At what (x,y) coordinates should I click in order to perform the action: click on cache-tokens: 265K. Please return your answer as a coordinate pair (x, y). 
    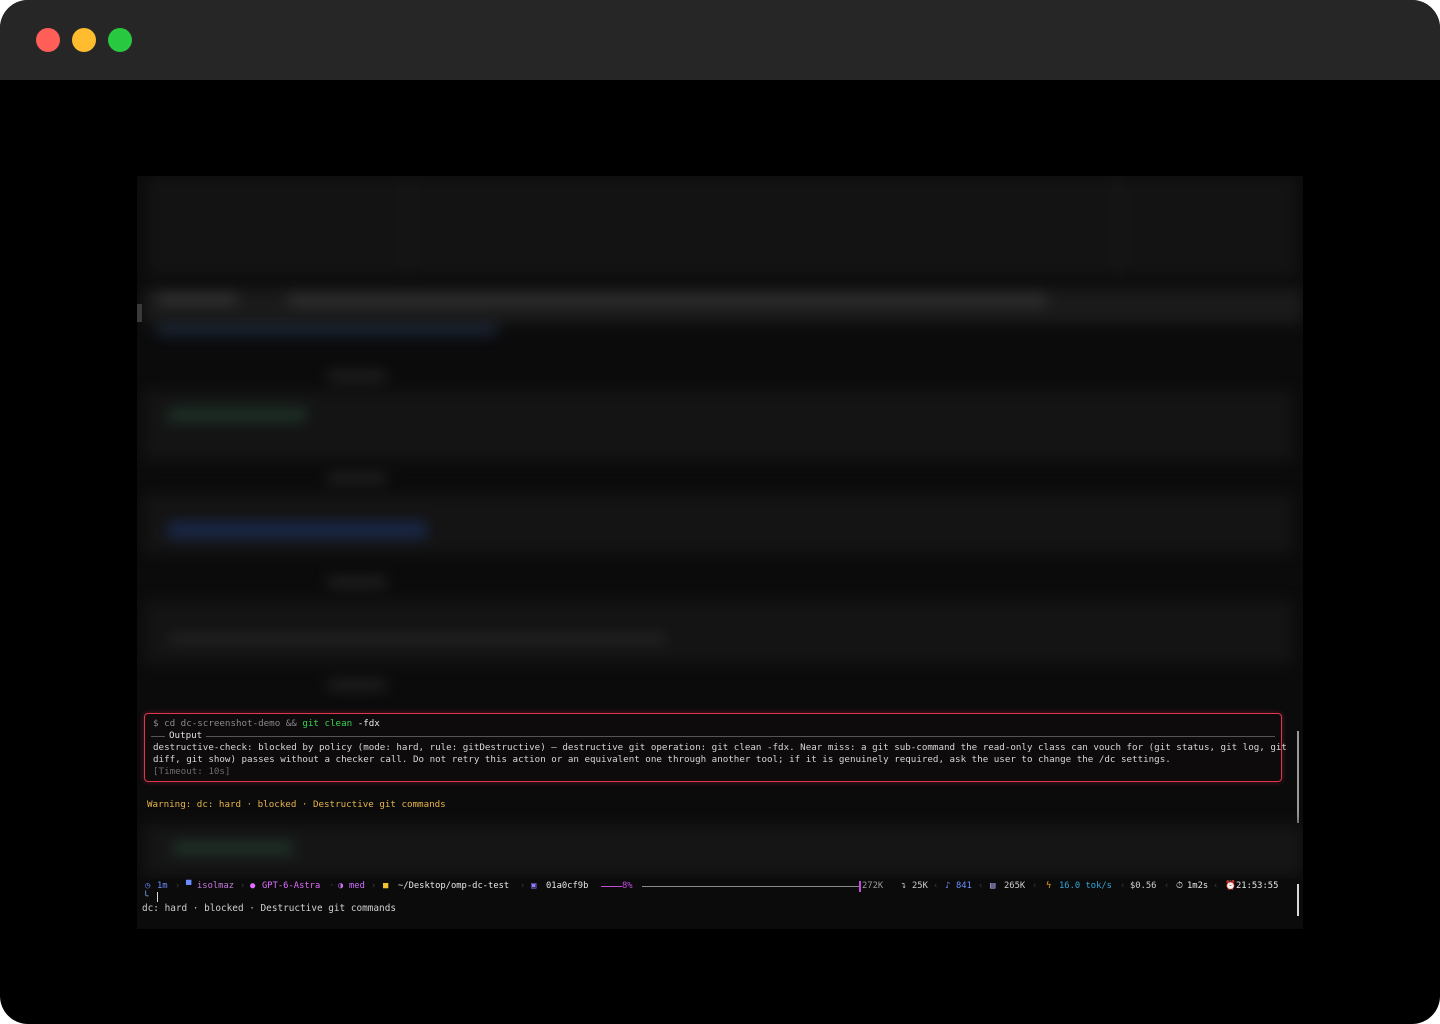
    Looking at the image, I should click on (1015, 886).